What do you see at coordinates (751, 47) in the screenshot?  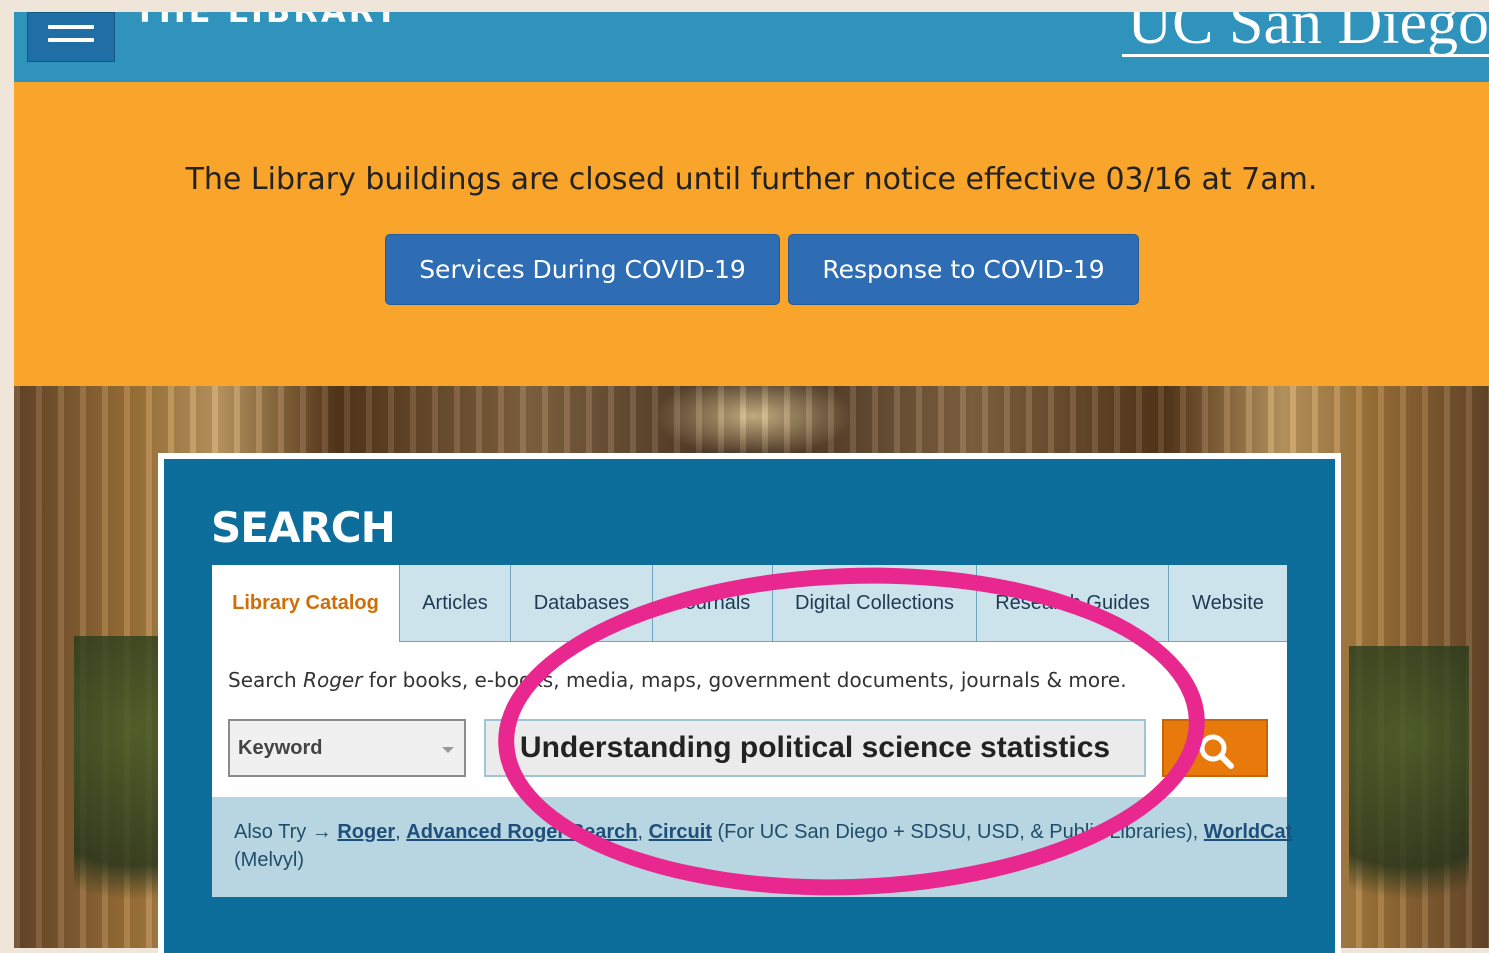 I see `site-header: THE LIBRARY UC San Diego` at bounding box center [751, 47].